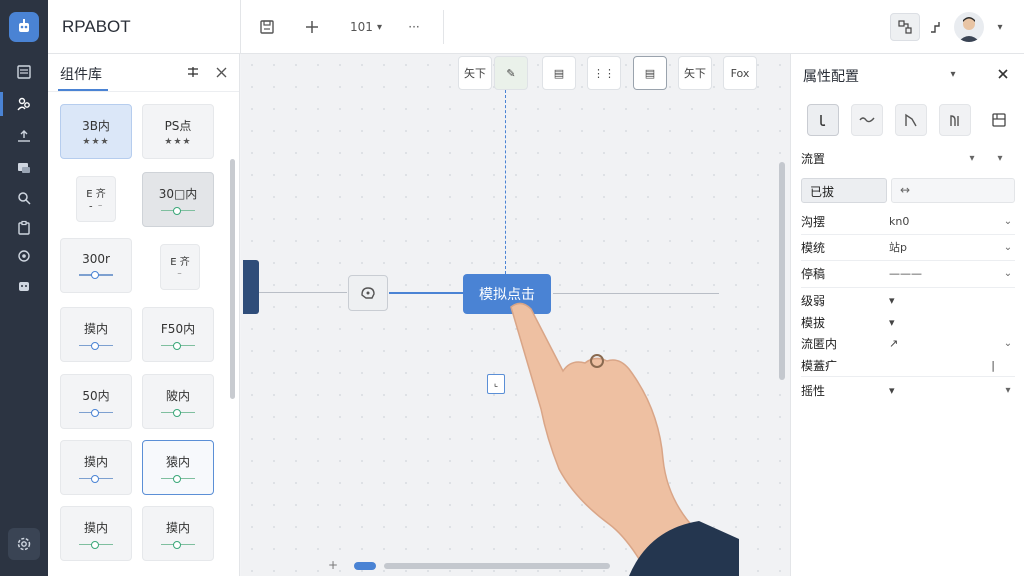 This screenshot has width=1024, height=576. What do you see at coordinates (24, 544) in the screenshot?
I see `settings-gear-icon` at bounding box center [24, 544].